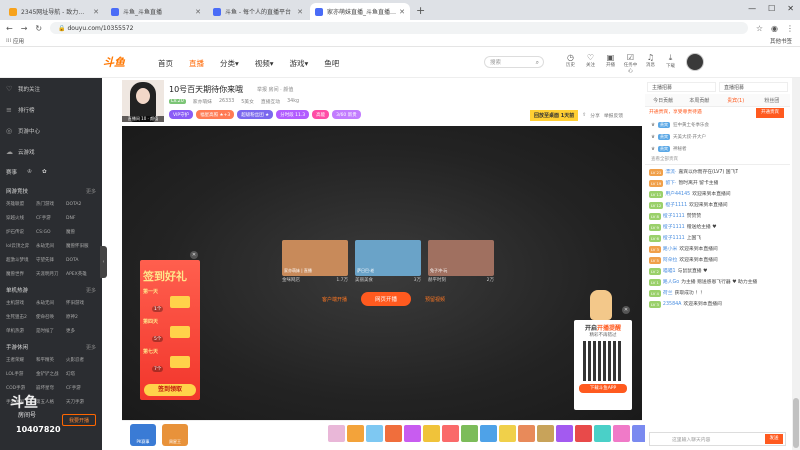 This screenshot has height=450, width=800. What do you see at coordinates (399, 28) in the screenshot?
I see `url-field: 🔒 douyu.com/10355572` at bounding box center [399, 28].